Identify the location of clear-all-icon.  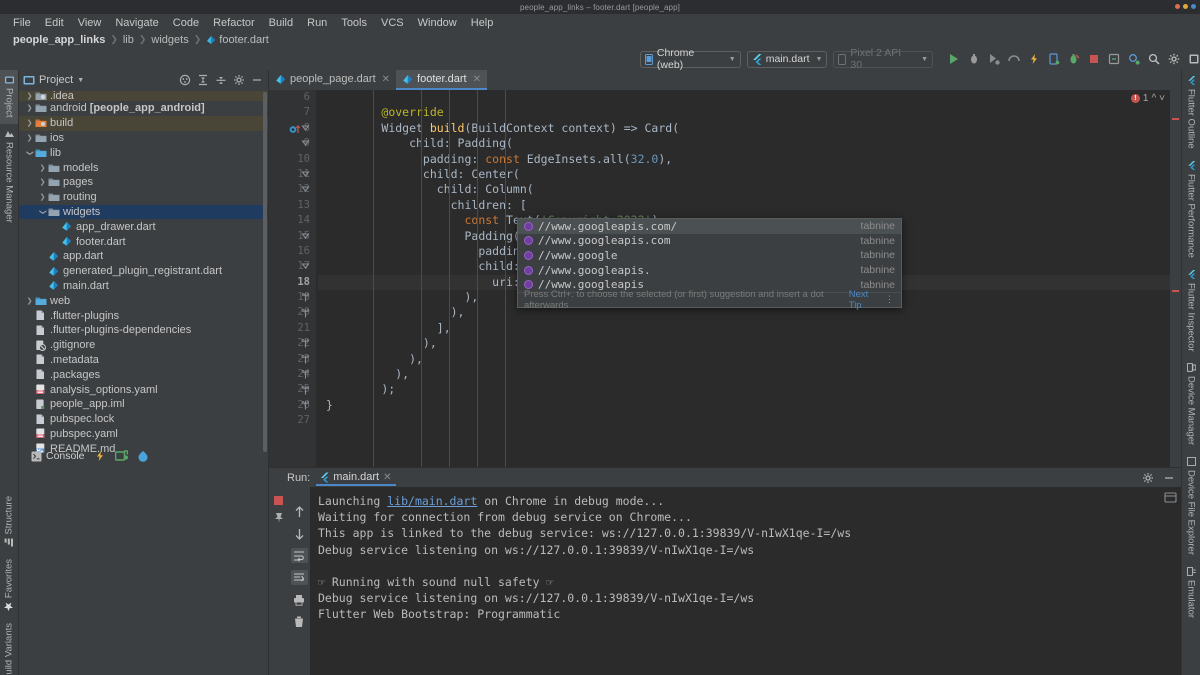
(299, 621).